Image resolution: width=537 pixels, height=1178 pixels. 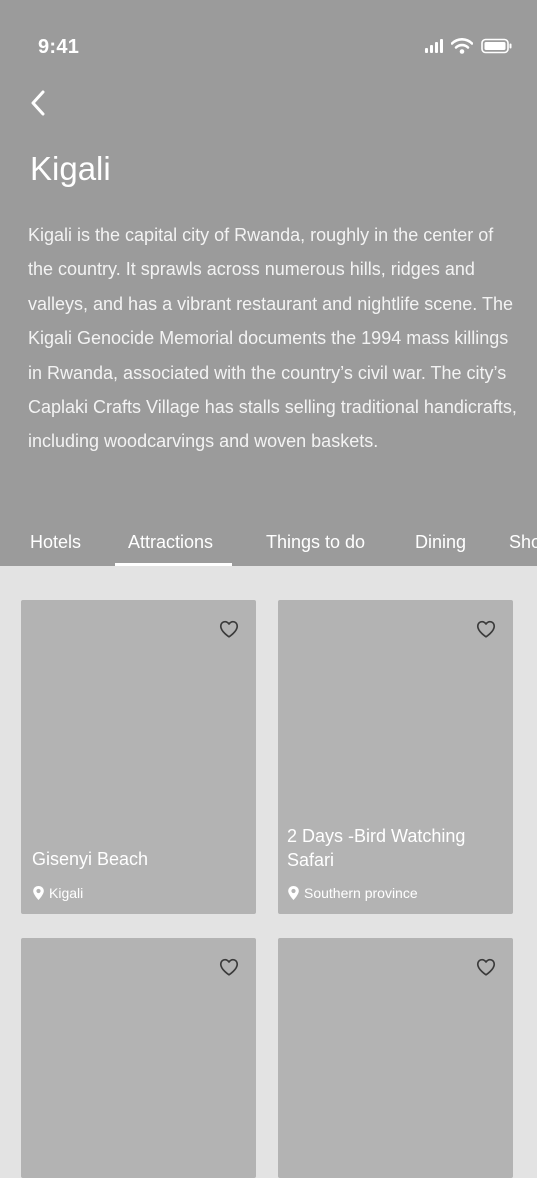 I want to click on card-title: 2 Days -Bird Watching Safari, so click(x=376, y=848).